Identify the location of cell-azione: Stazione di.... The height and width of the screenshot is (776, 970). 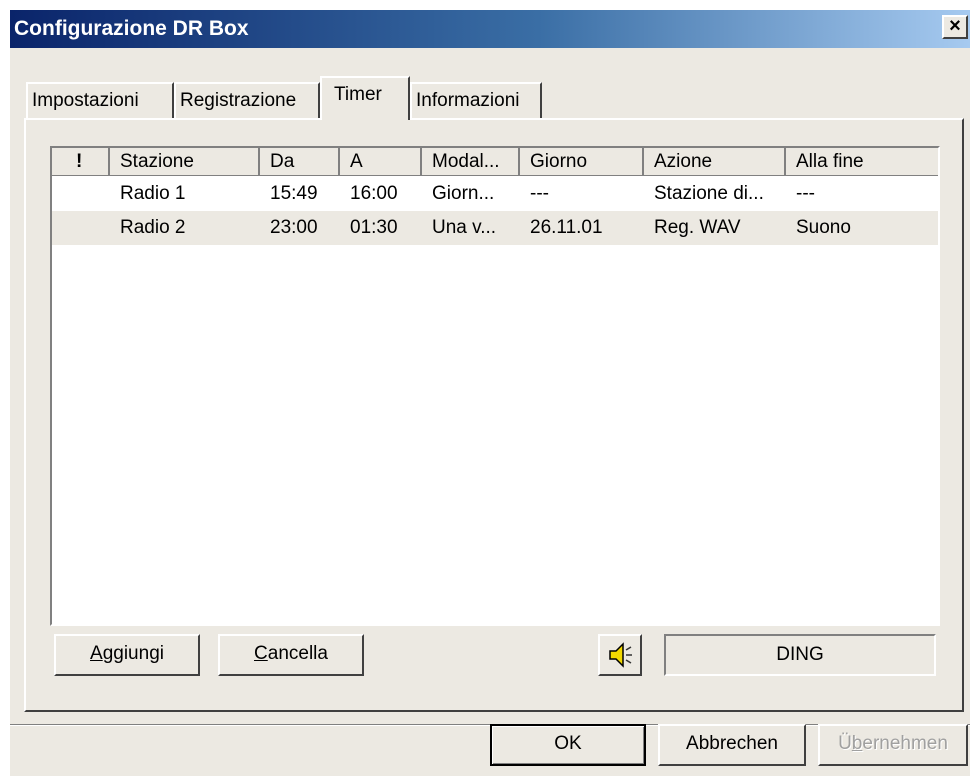
(709, 193).